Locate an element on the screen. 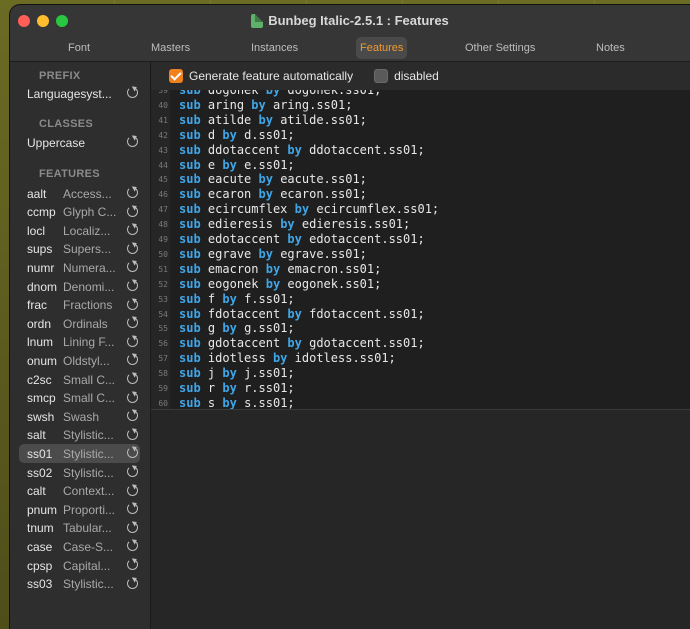 This screenshot has width=690, height=629. disabled-checkbox is located at coordinates (381, 76).